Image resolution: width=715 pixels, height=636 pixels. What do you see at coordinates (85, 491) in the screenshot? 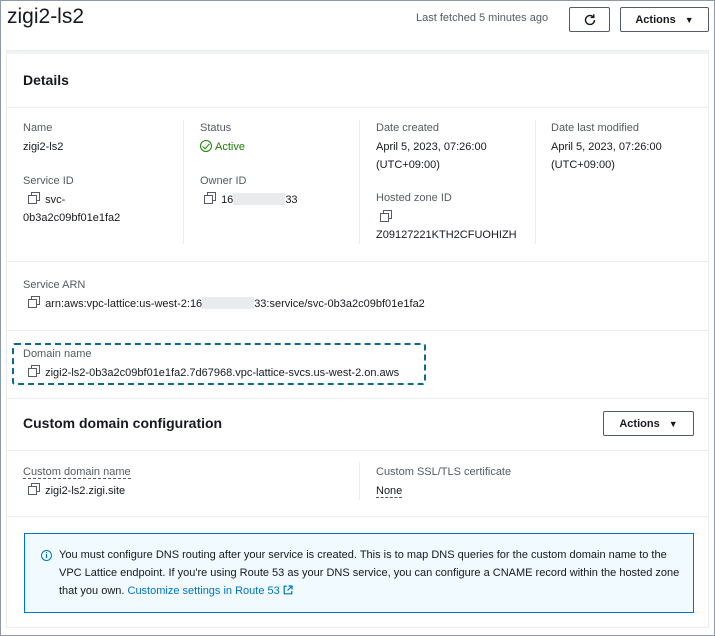
I see `custom-domain-name-text: zigi2-ls2.zigi.site` at bounding box center [85, 491].